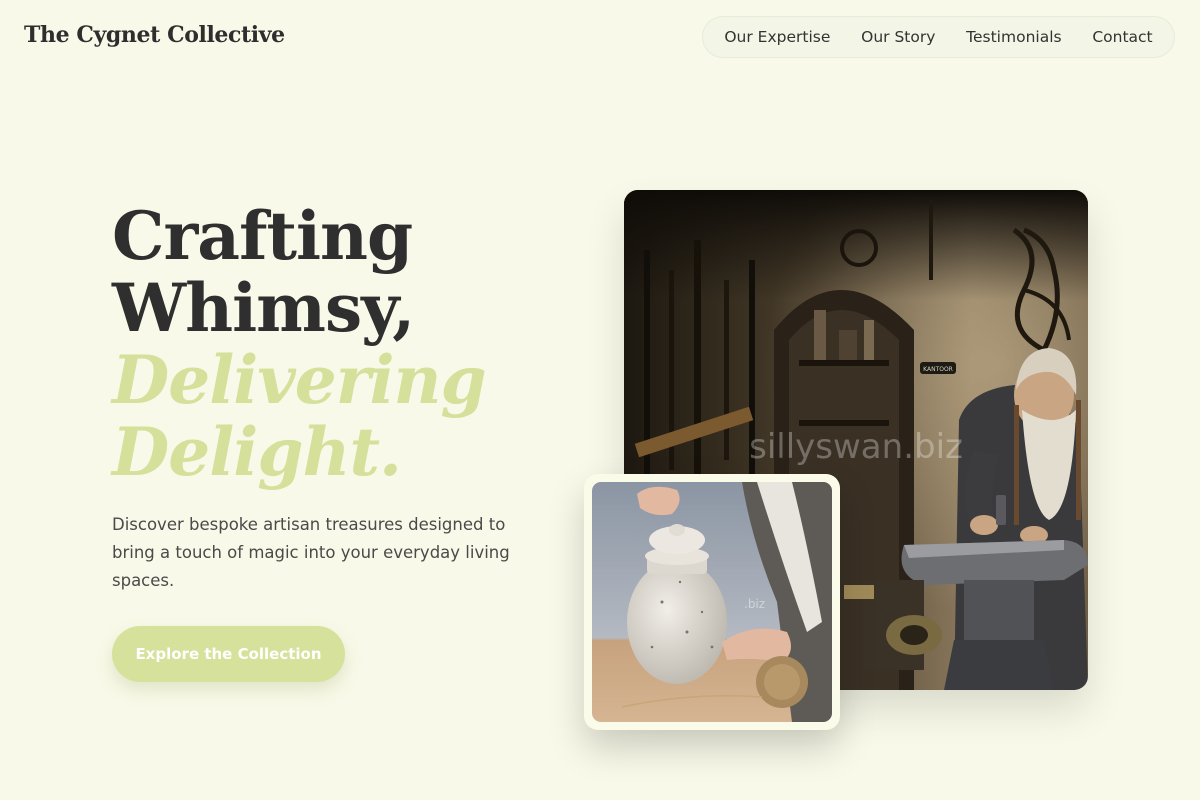 Image resolution: width=1200 pixels, height=800 pixels. I want to click on hero-title: Crafting Whimsy, Delivering Delight., so click(347, 344).